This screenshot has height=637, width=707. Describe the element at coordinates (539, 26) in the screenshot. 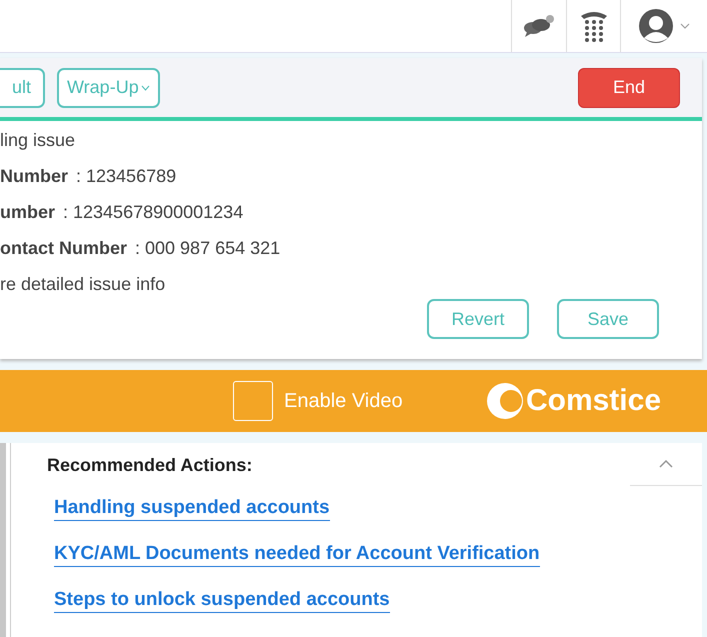

I see `chat-icon` at that location.